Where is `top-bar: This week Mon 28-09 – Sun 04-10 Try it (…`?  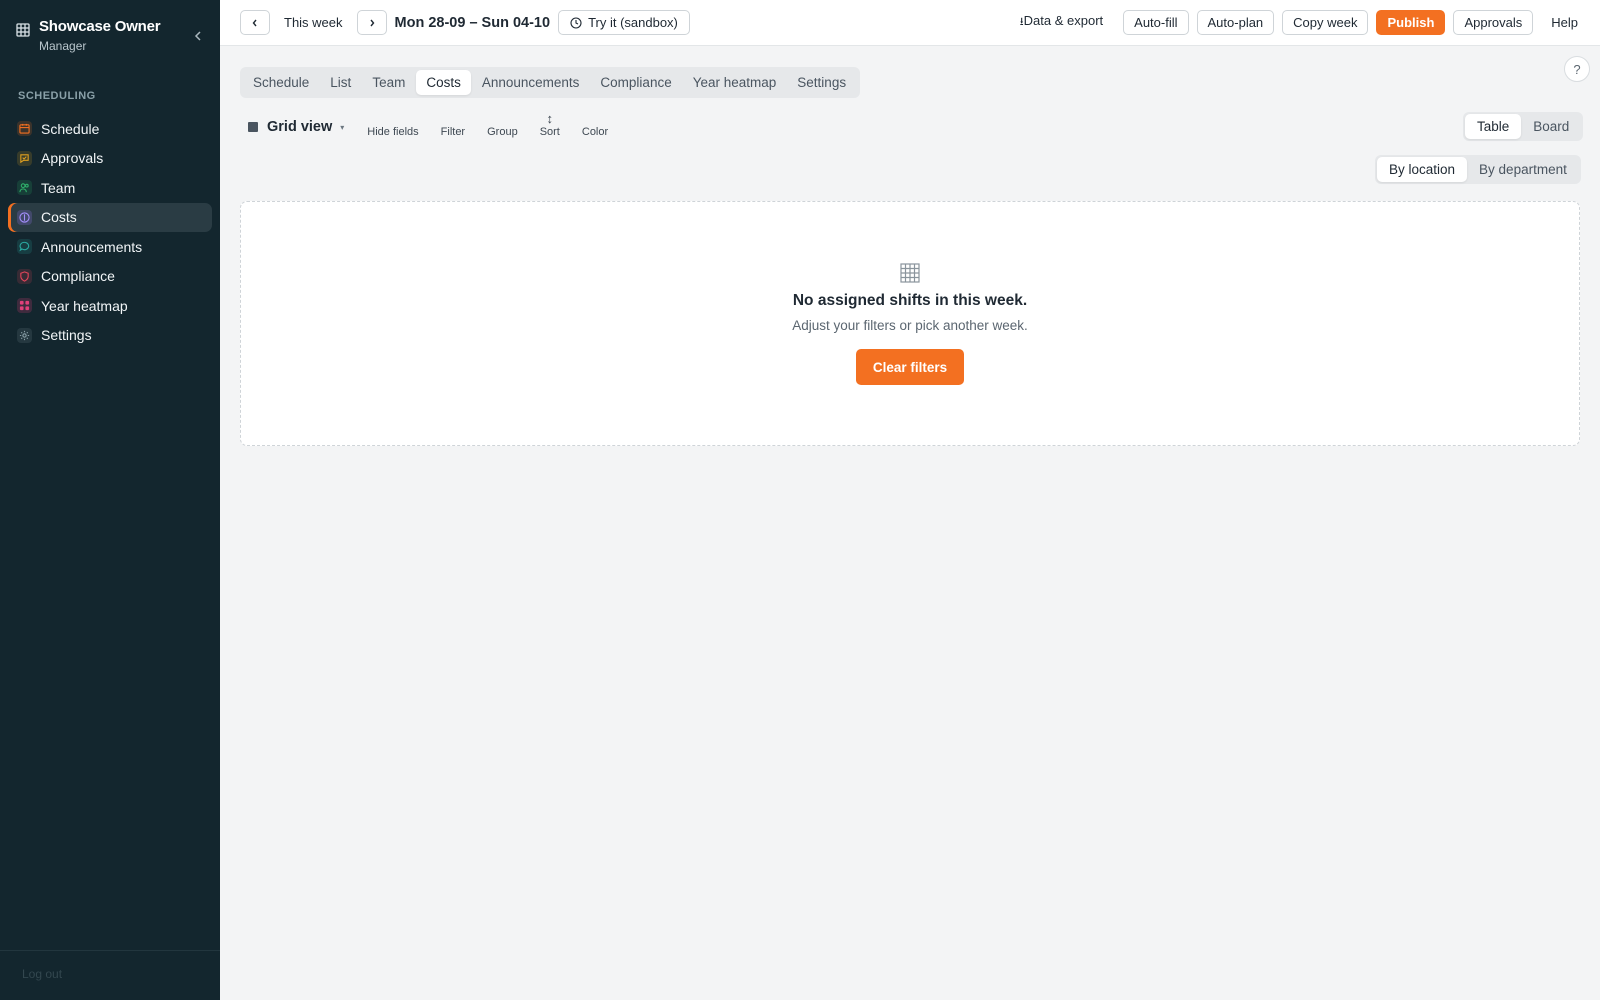 top-bar: This week Mon 28-09 – Sun 04-10 Try it (… is located at coordinates (910, 23).